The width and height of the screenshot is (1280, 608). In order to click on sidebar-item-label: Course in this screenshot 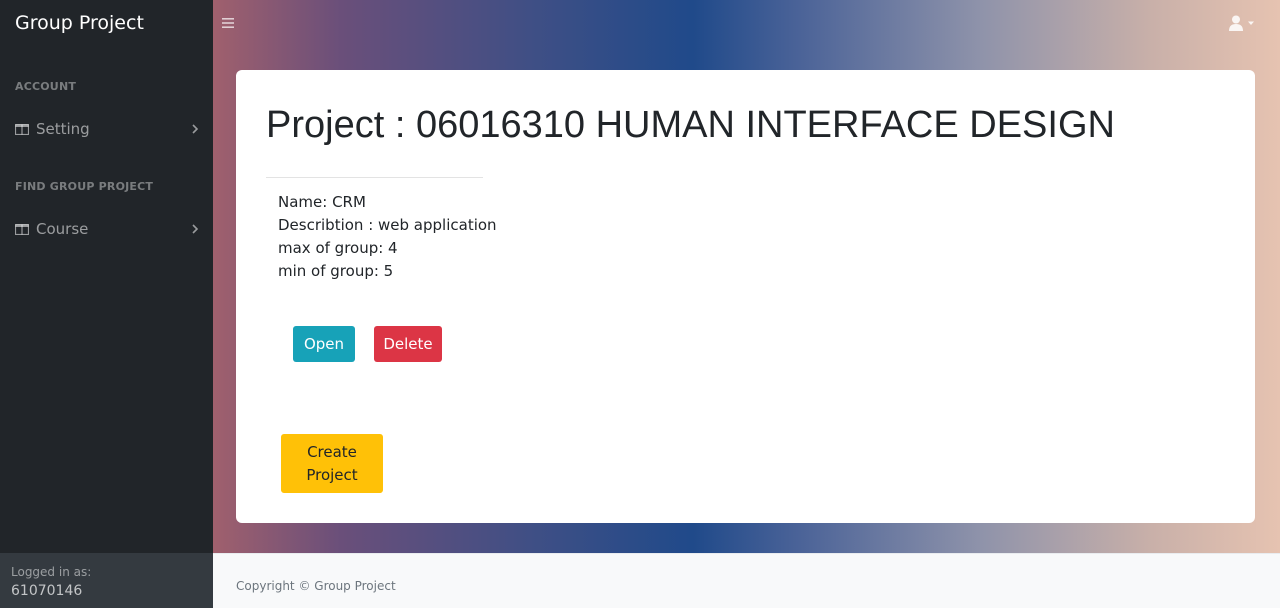, I will do `click(62, 229)`.